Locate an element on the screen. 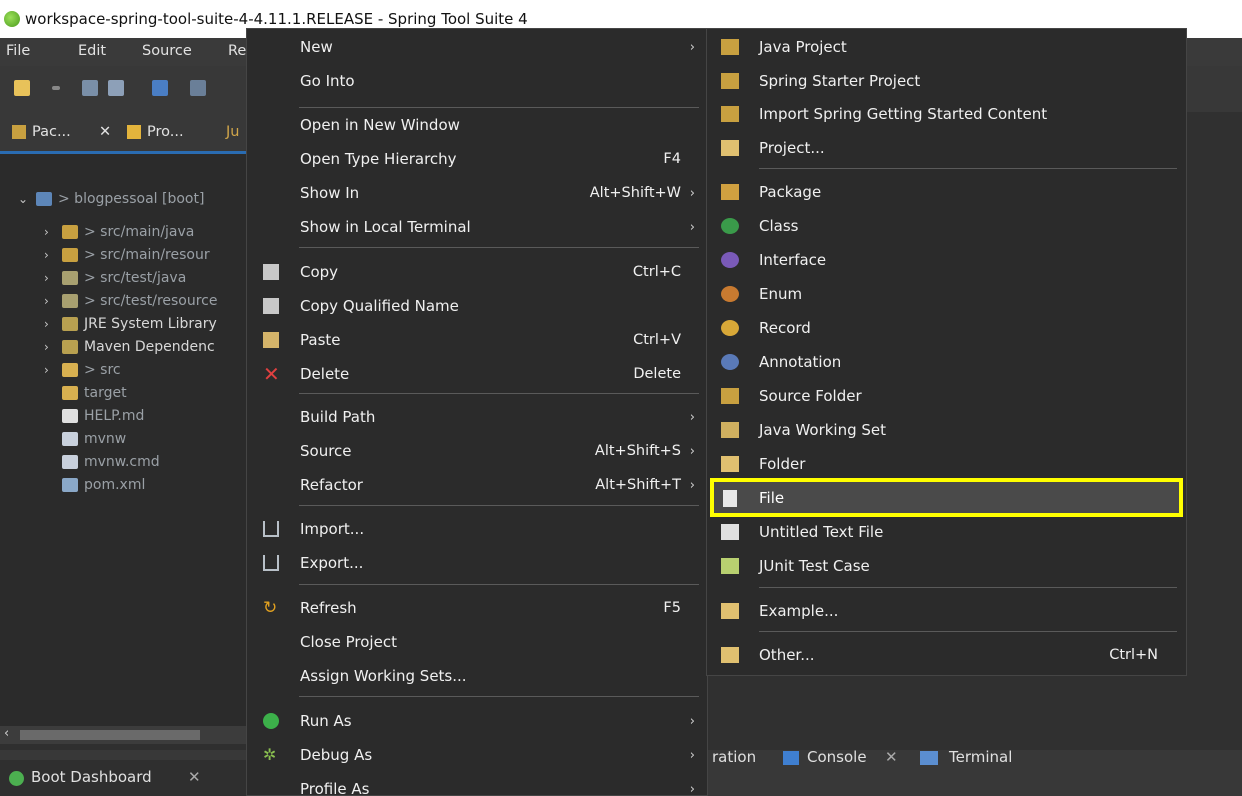 The width and height of the screenshot is (1242, 796). submenu-item-spring-starter: Spring Starter Project is located at coordinates (946, 81).